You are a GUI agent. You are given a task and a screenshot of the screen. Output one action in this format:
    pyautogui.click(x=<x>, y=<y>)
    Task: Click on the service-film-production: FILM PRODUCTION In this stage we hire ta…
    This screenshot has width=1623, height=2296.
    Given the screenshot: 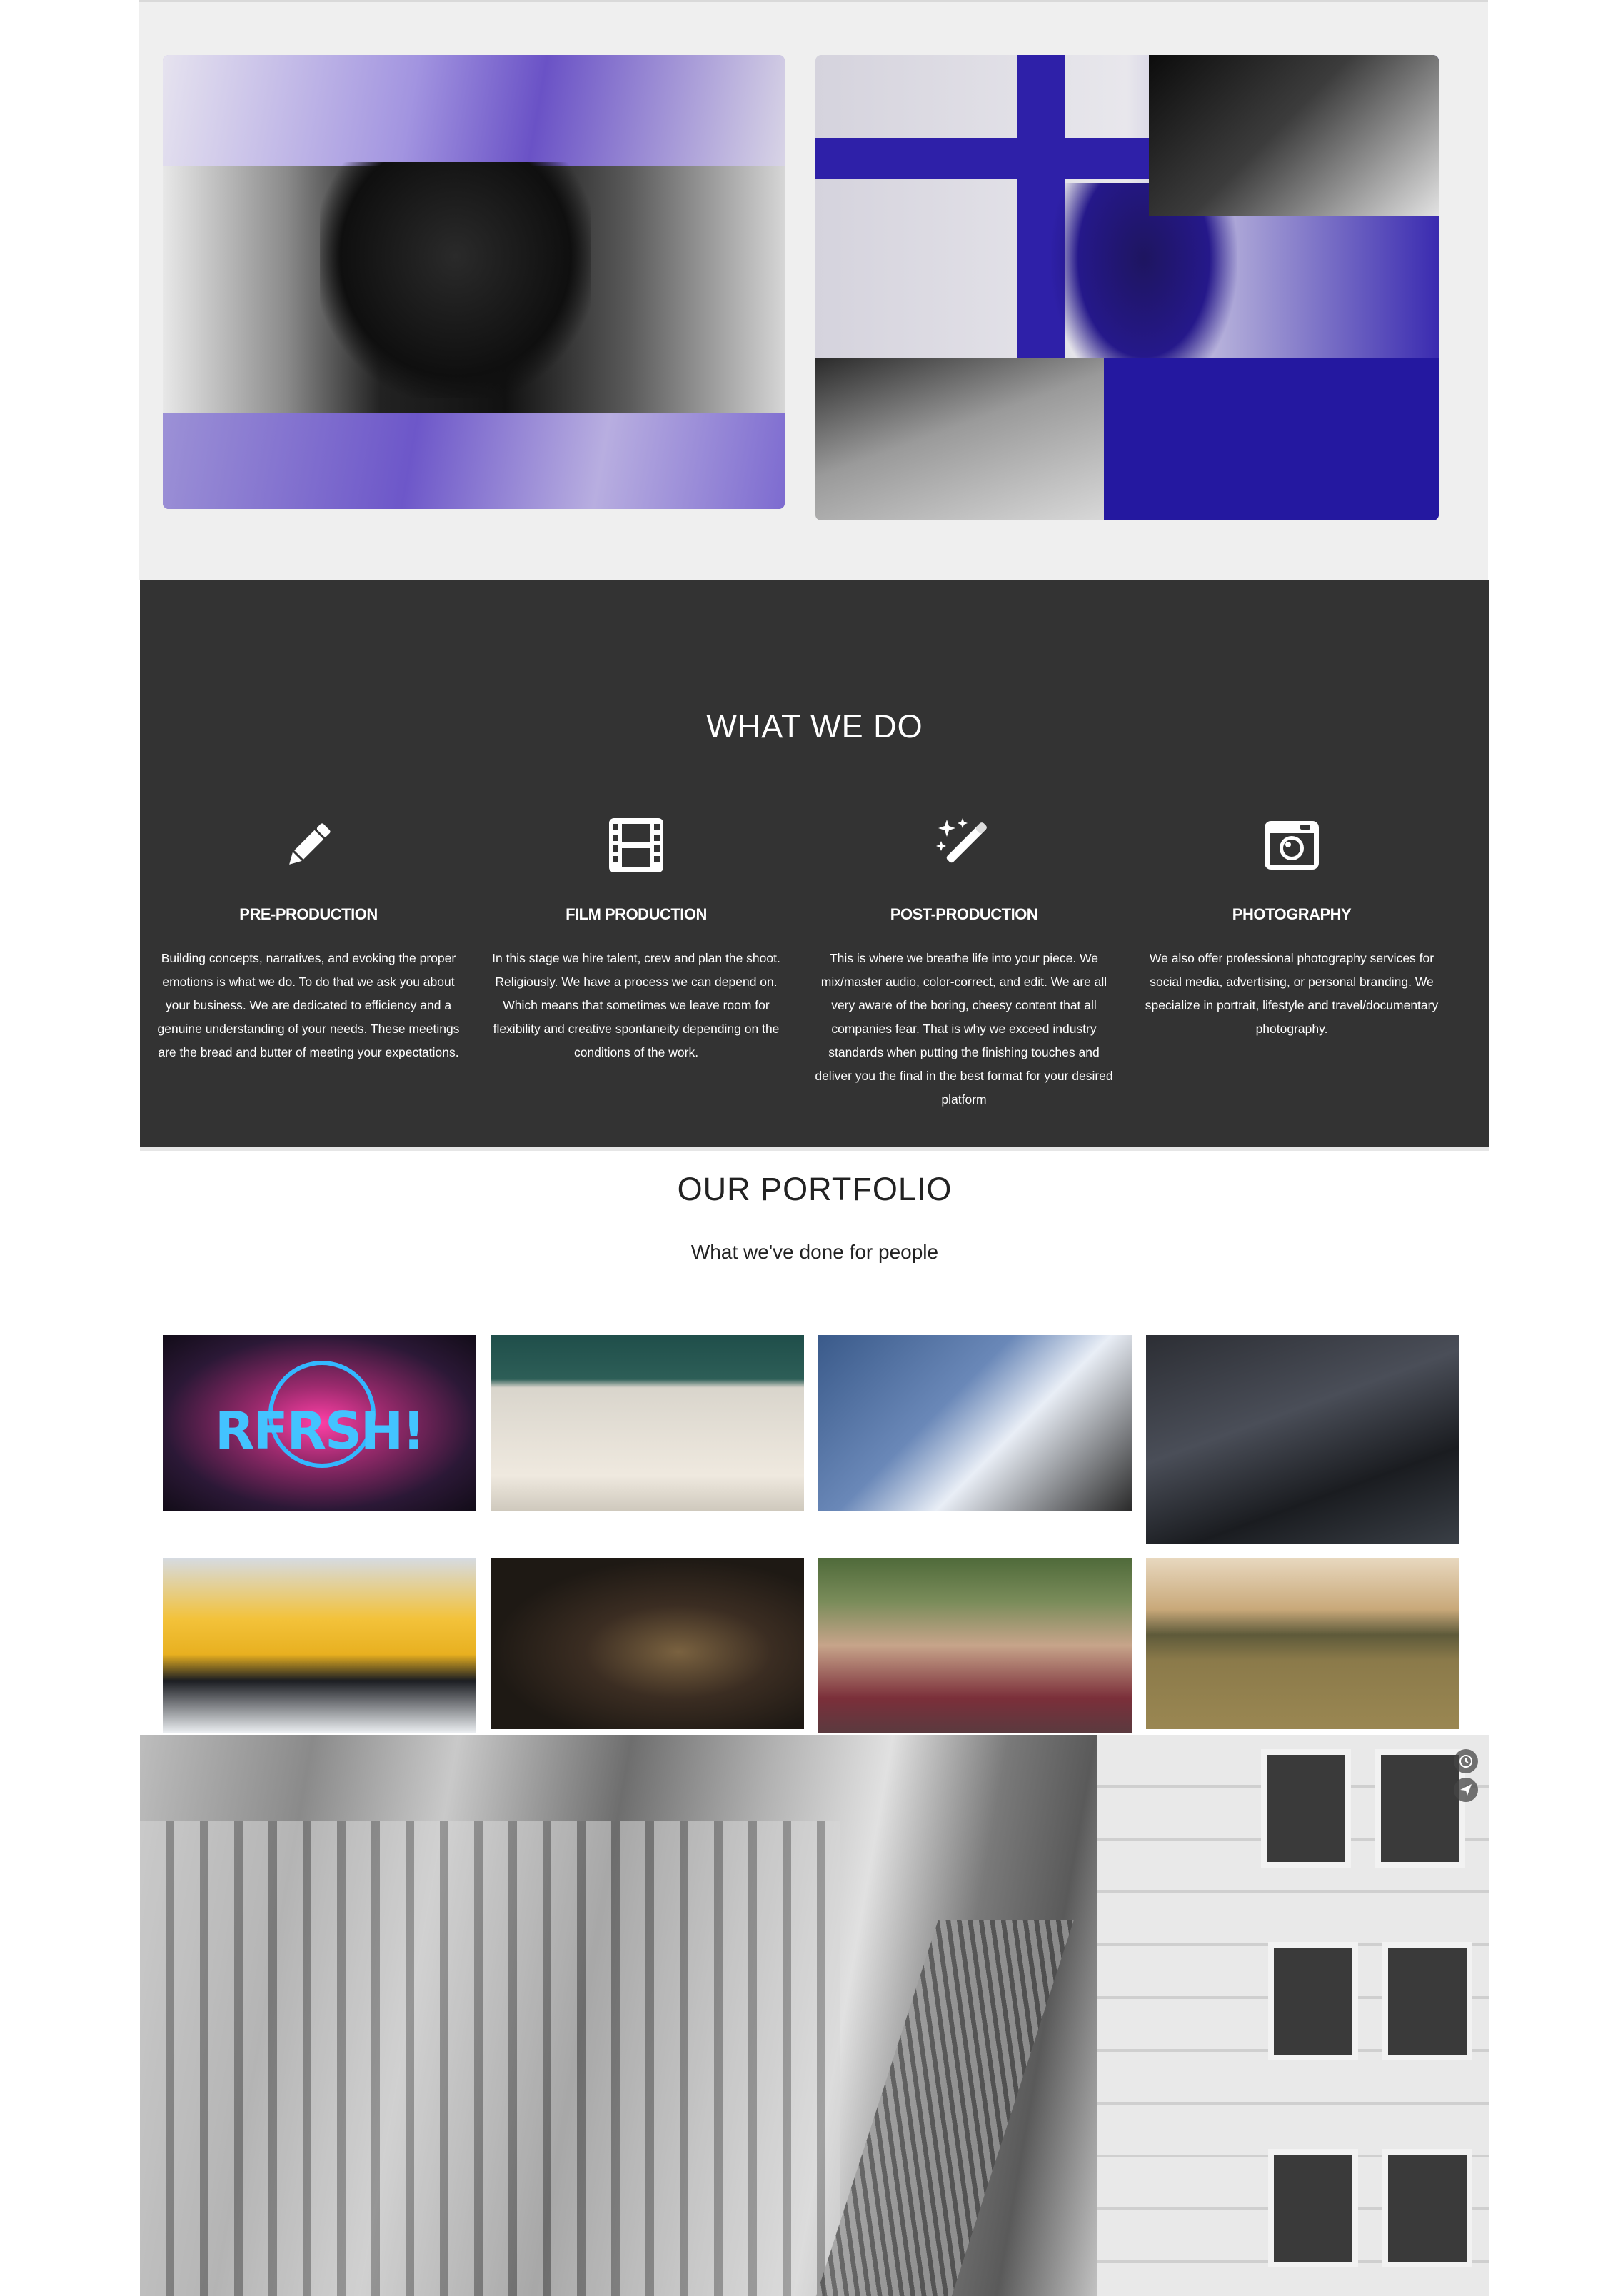 What is the action you would take?
    pyautogui.click(x=636, y=939)
    